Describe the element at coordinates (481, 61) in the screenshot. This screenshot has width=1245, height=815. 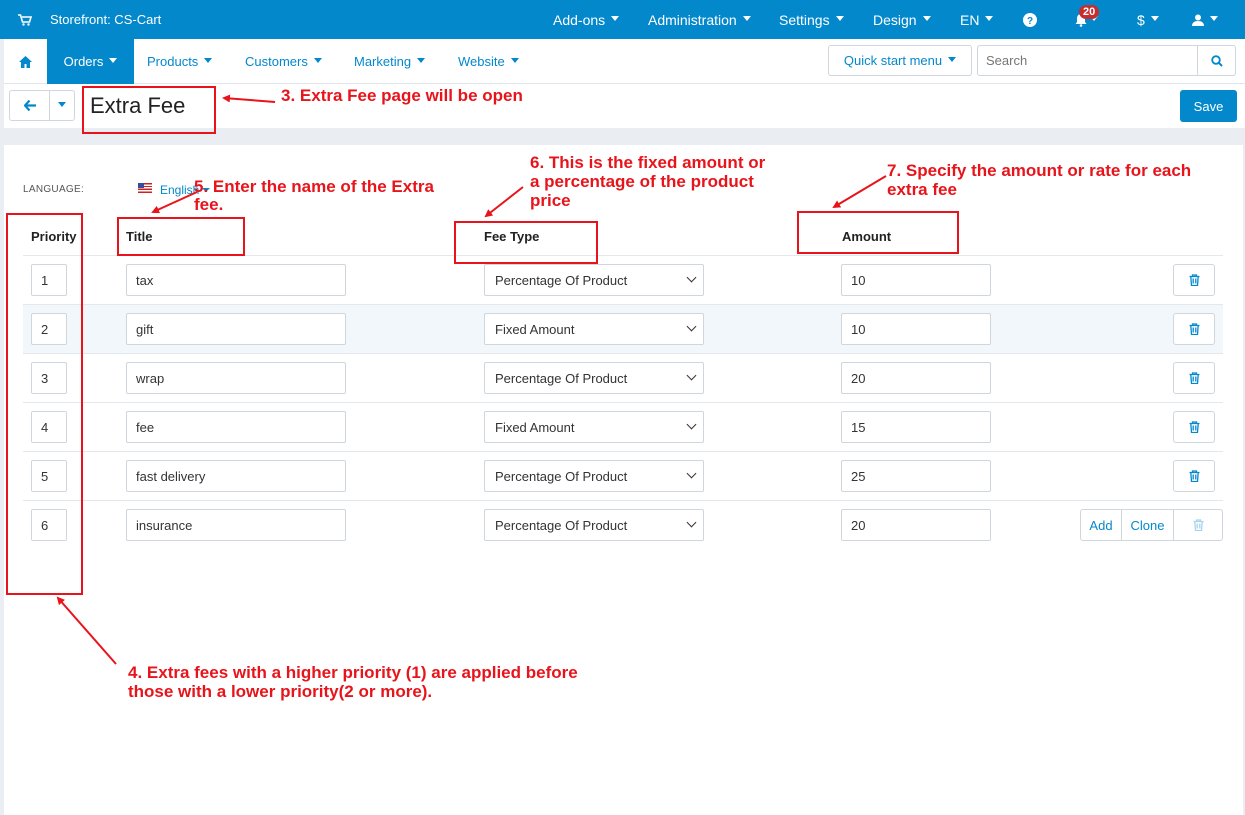
I see `nav-website-label: Website` at that location.